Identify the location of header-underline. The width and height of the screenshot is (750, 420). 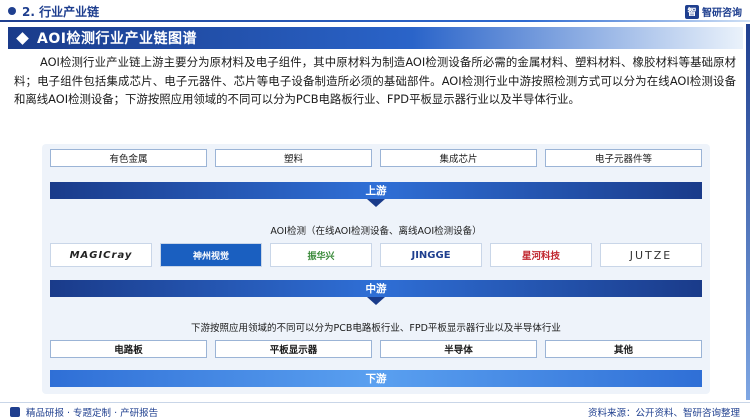
(375, 21).